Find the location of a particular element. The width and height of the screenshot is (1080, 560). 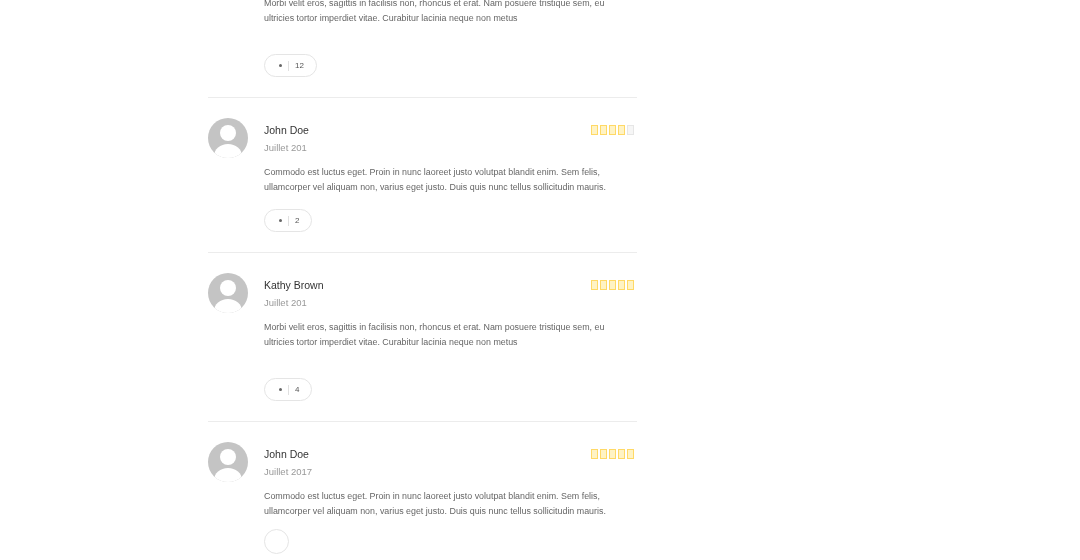

like-button: 12 is located at coordinates (290, 65).